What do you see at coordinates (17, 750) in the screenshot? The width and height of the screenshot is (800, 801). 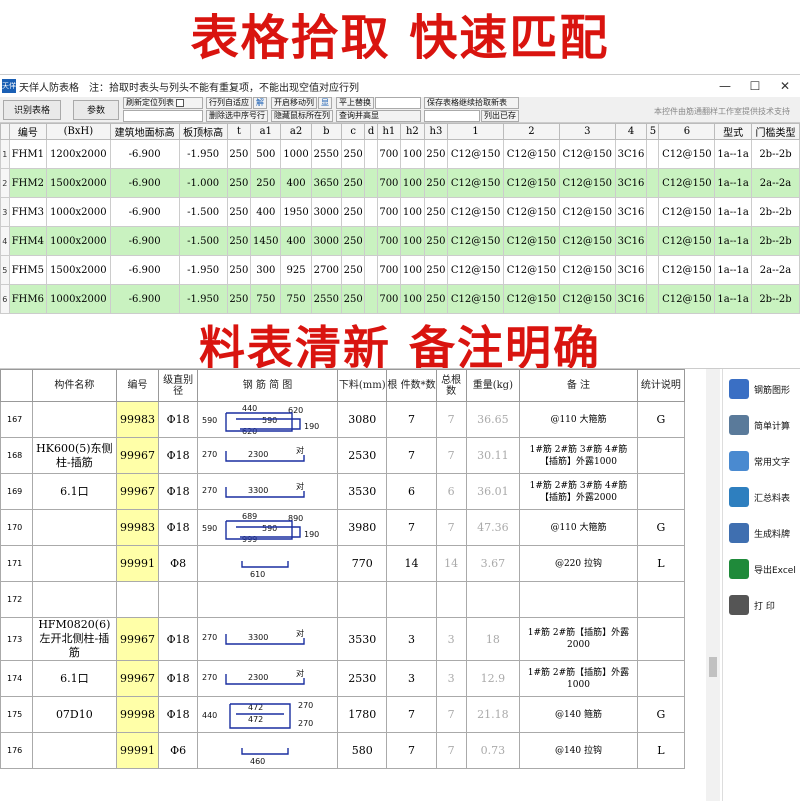 I see `row-number: 176` at bounding box center [17, 750].